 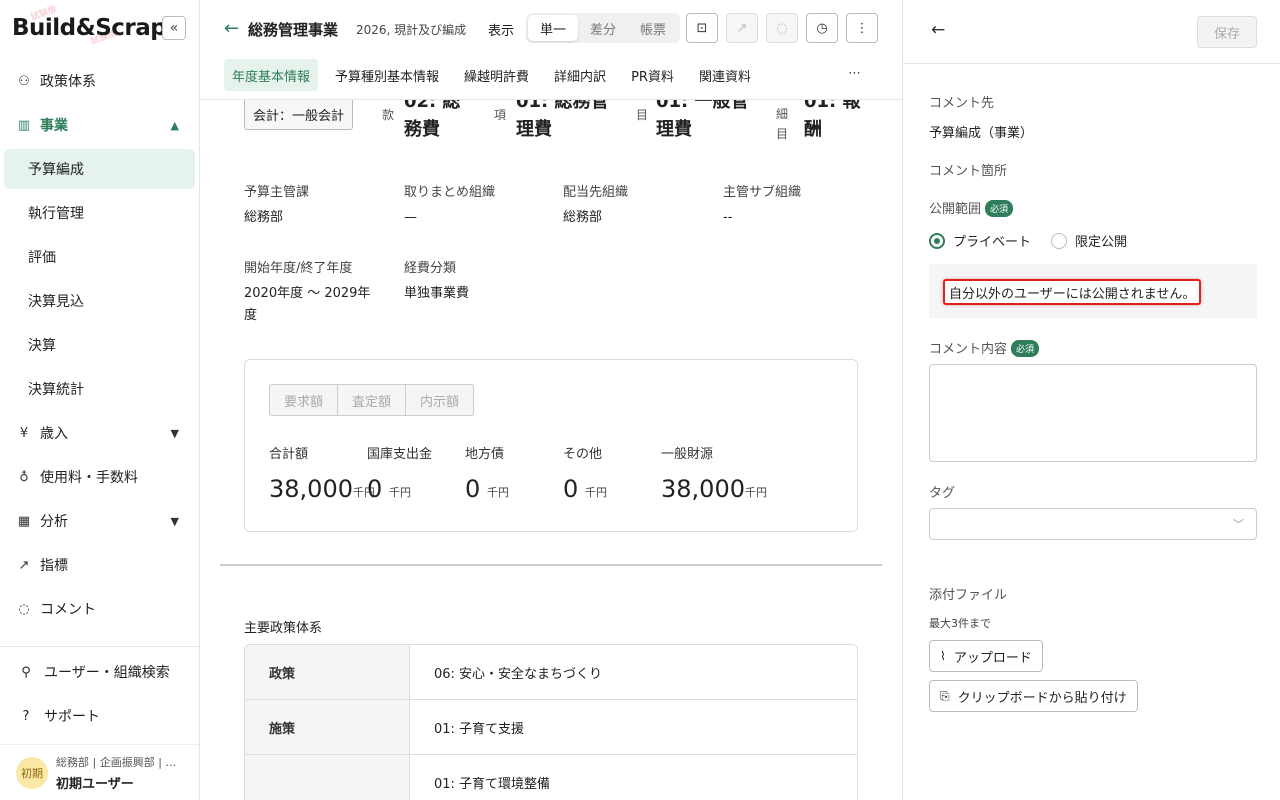 What do you see at coordinates (24, 125) in the screenshot?
I see `bar-chart-icon: ▥` at bounding box center [24, 125].